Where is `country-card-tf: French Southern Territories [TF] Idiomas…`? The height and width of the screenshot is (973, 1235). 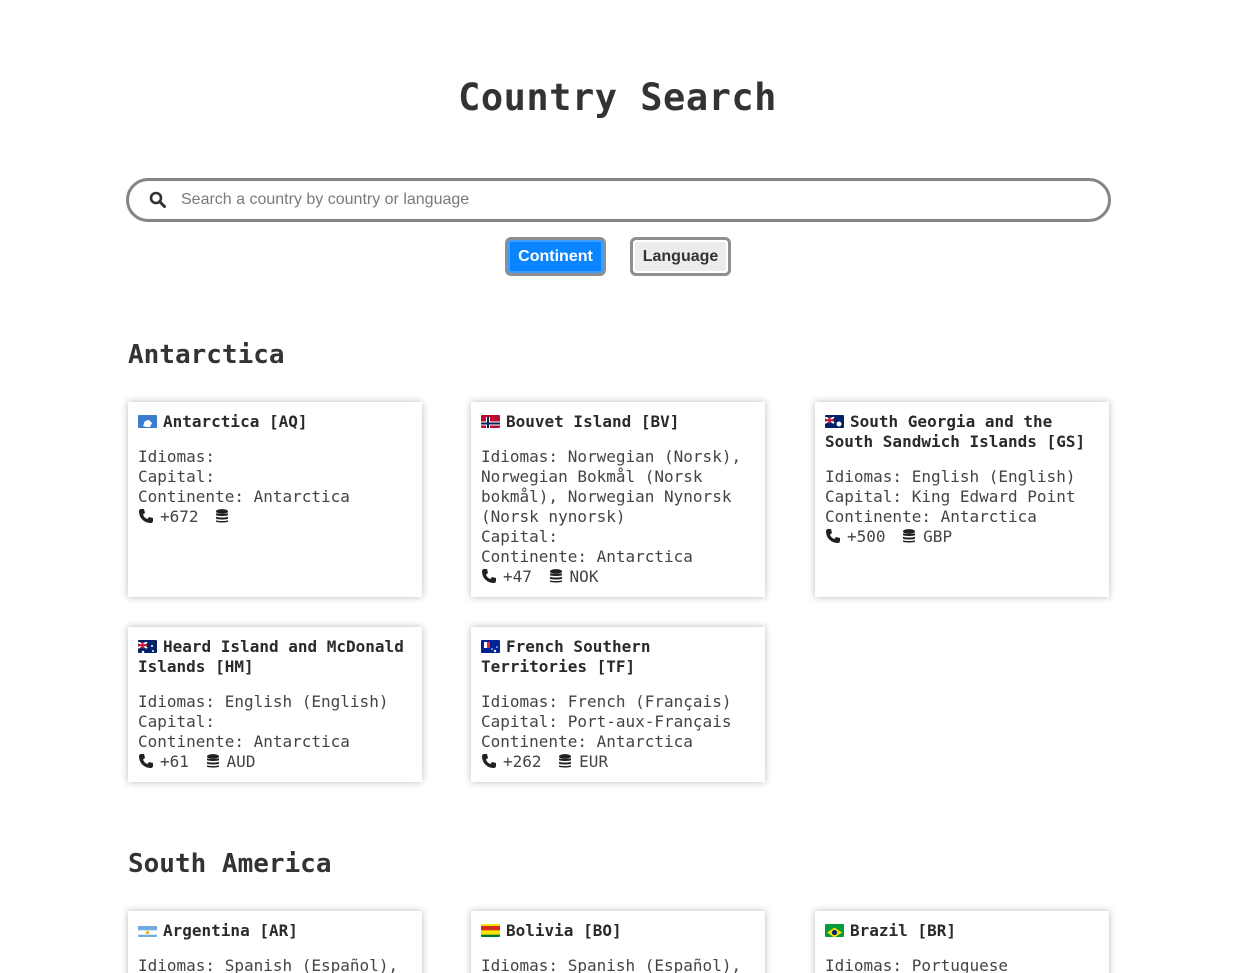 country-card-tf: French Southern Territories [TF] Idiomas… is located at coordinates (618, 704).